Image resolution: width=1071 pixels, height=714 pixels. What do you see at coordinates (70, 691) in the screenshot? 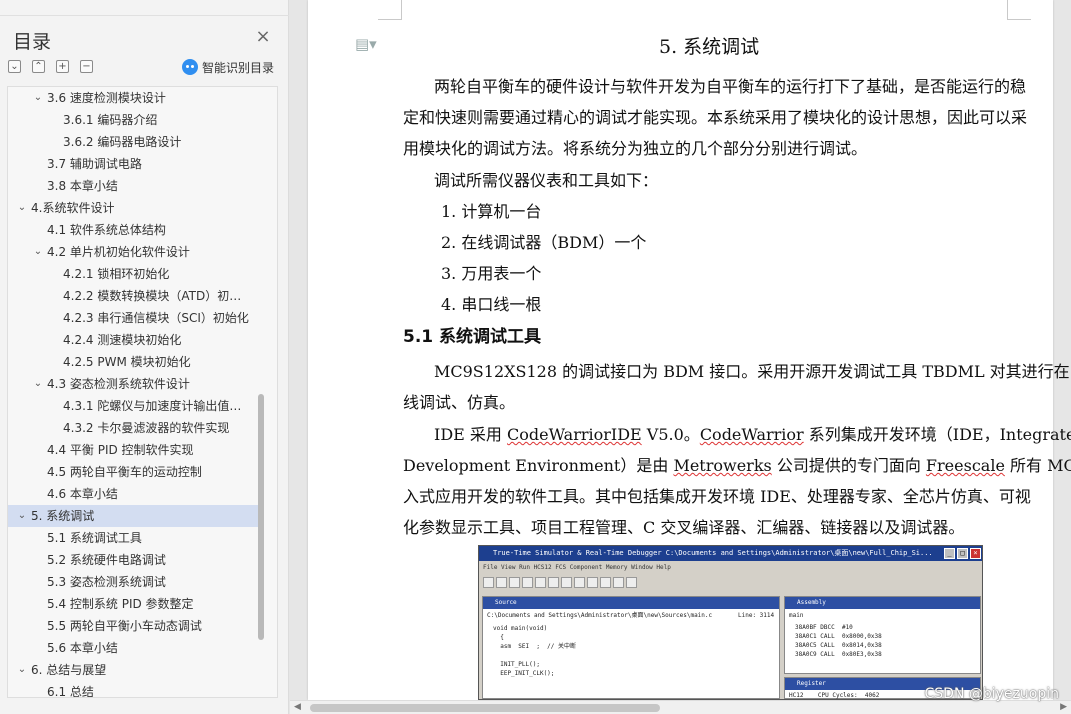
I see `toc-item-label: 6.1 总结` at bounding box center [70, 691].